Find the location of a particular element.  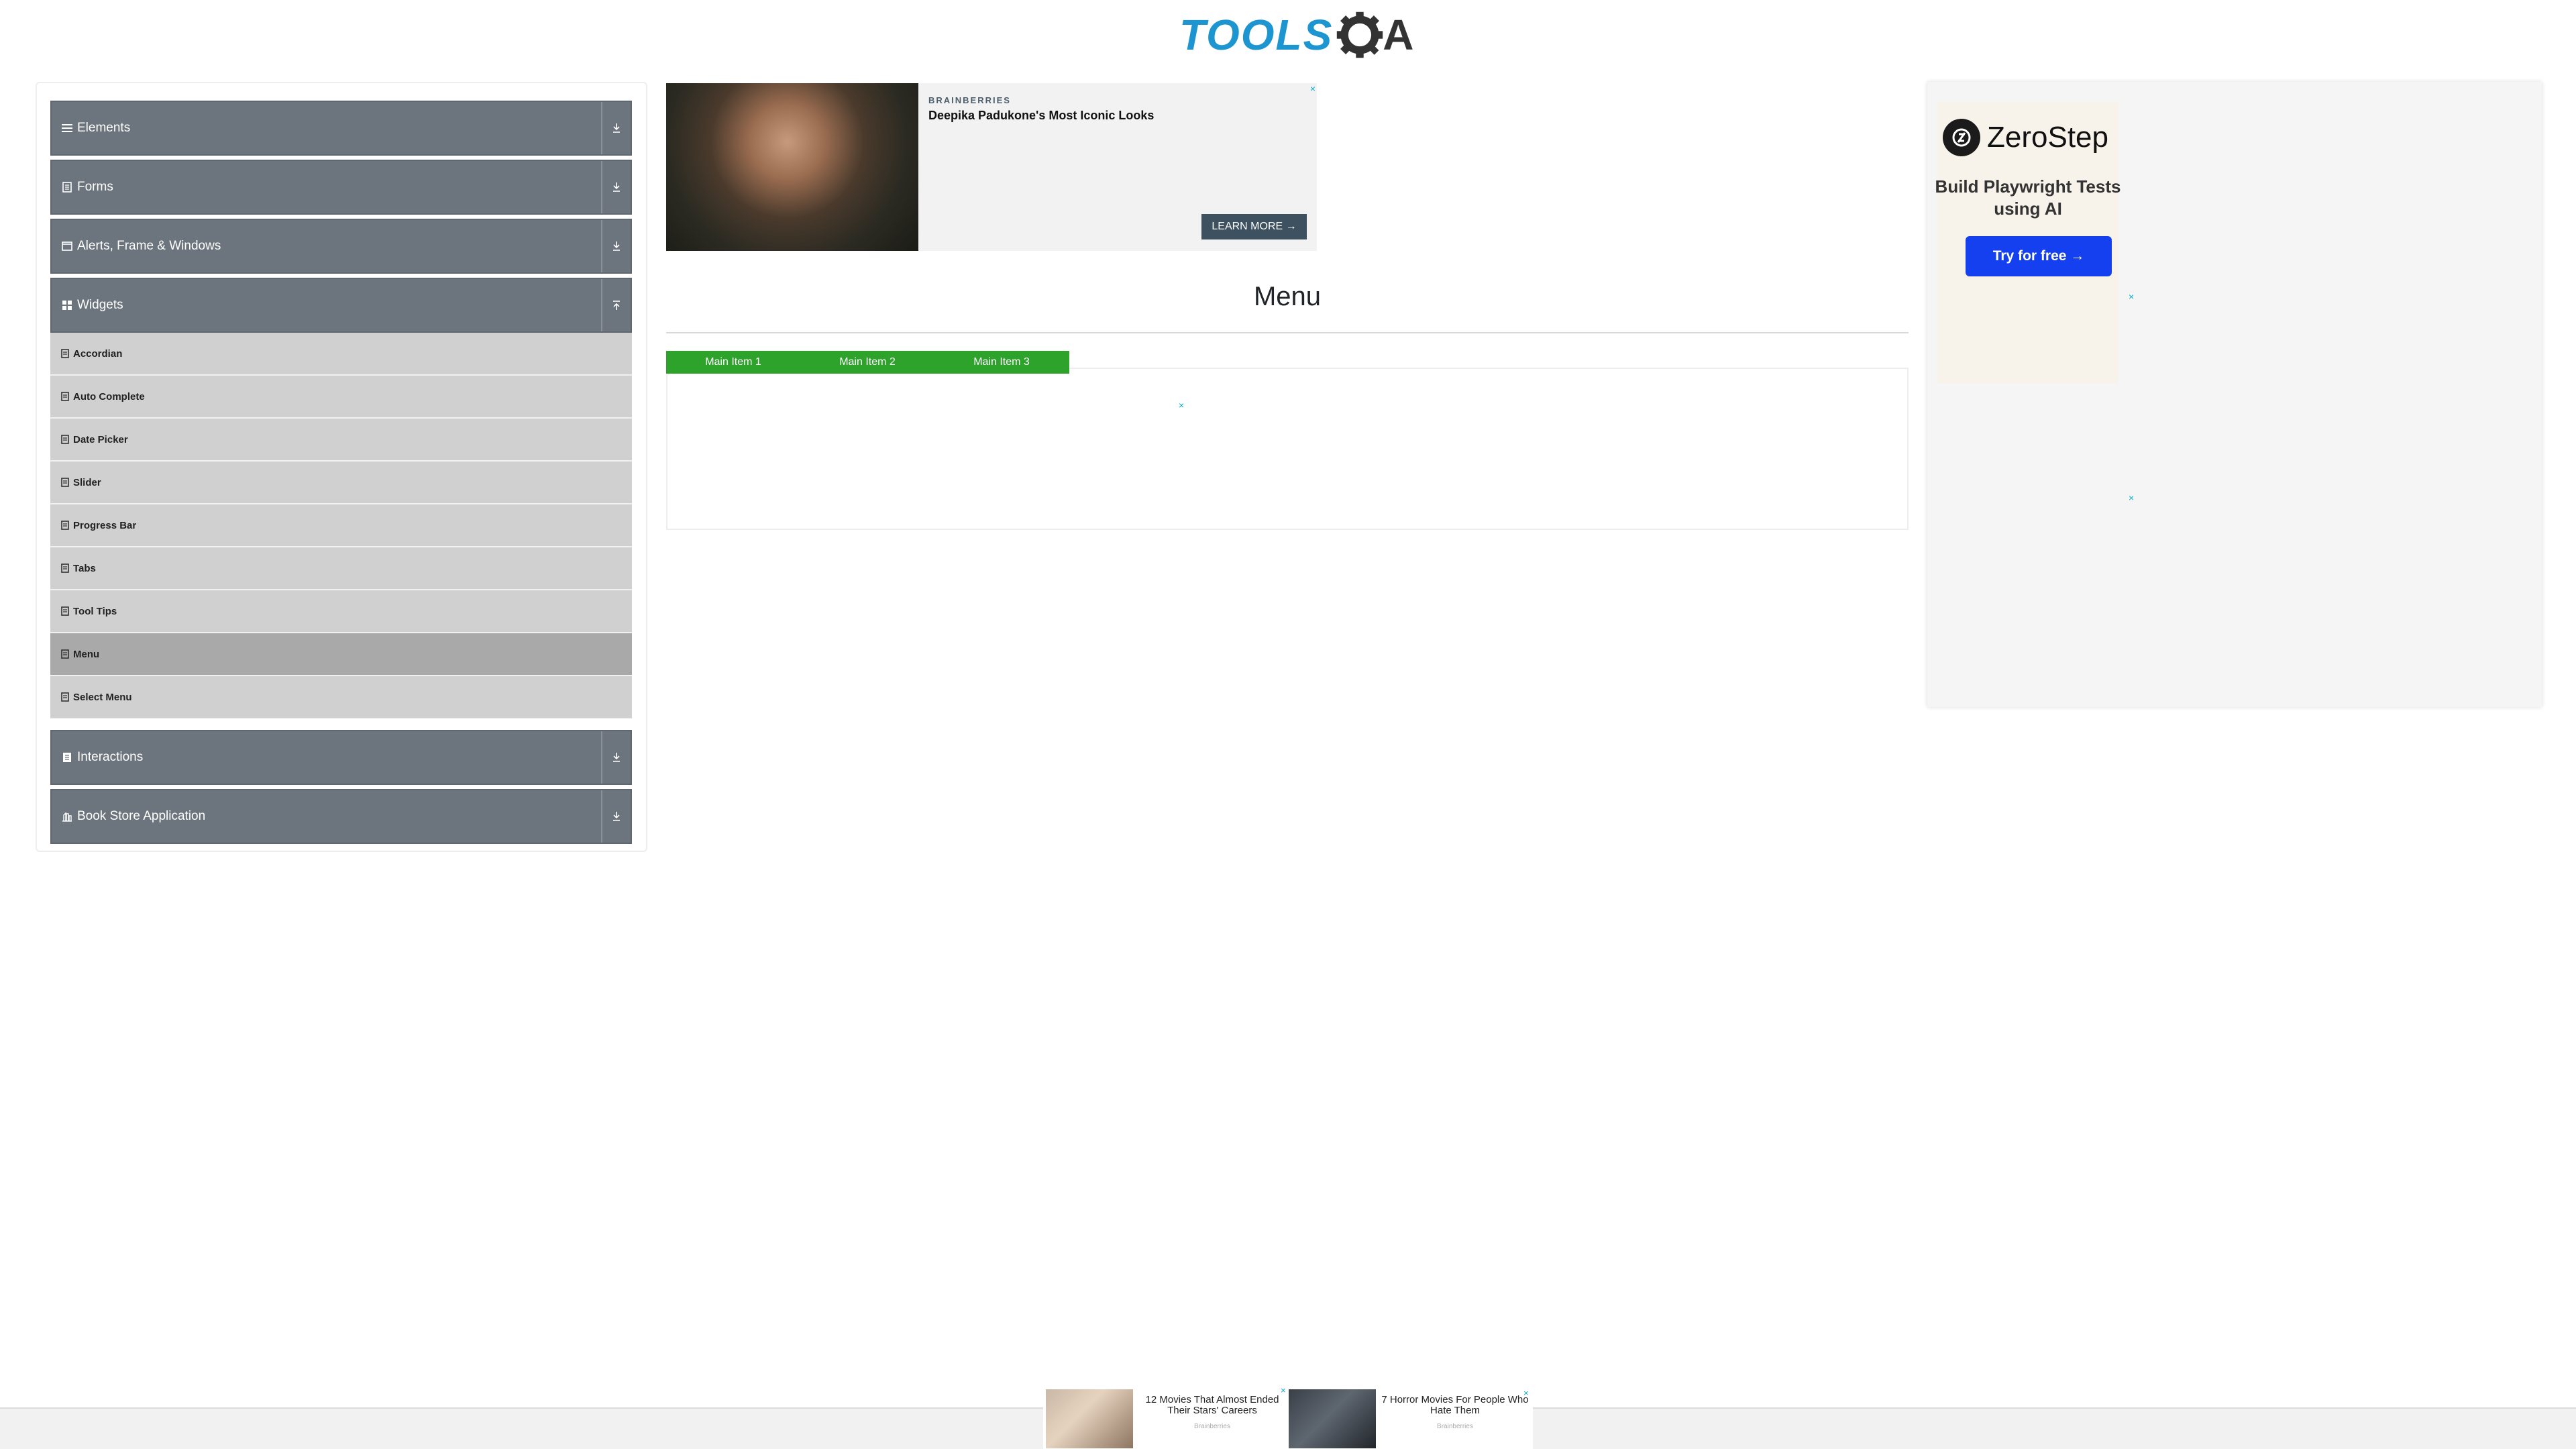

toolsqa-logo: TOOLS A is located at coordinates (1296, 34).